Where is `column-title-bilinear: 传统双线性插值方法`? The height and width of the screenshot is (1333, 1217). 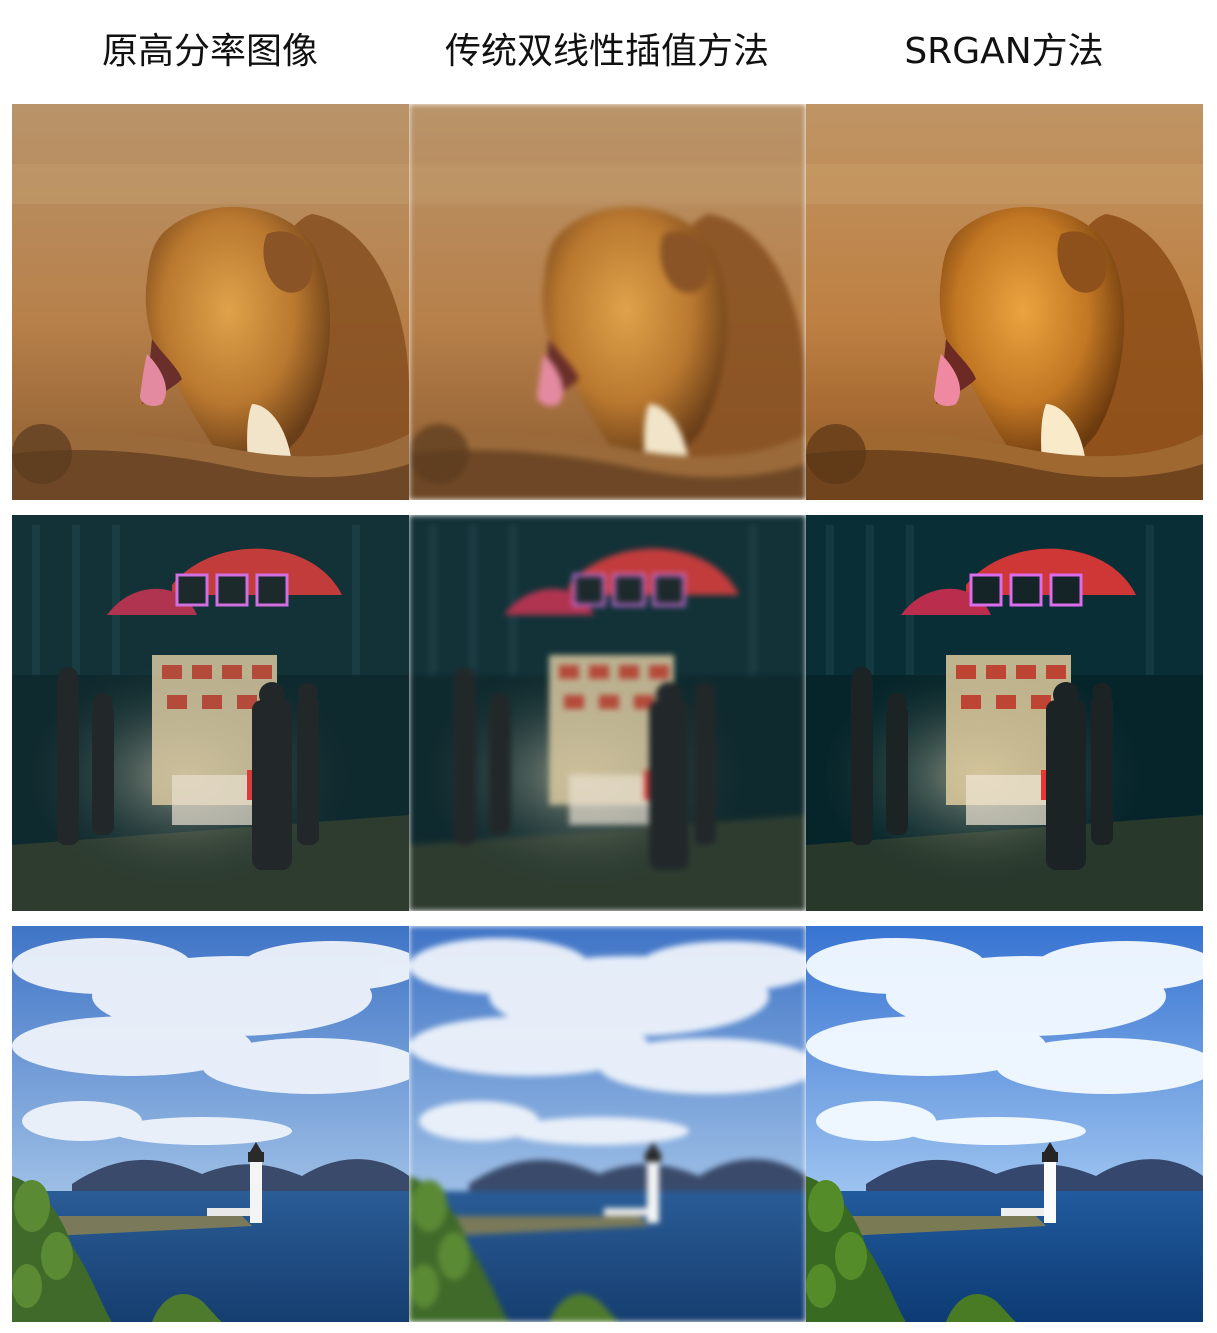
column-title-bilinear: 传统双线性插值方法 is located at coordinates (606, 51).